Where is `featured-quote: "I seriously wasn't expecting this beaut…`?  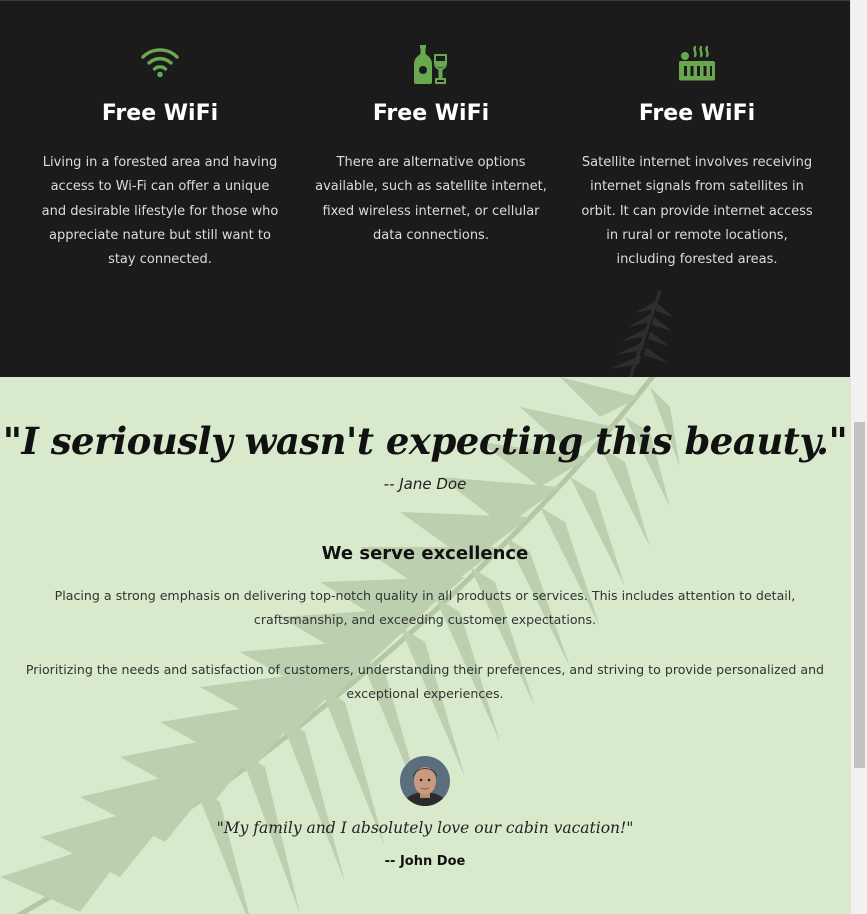 featured-quote: "I seriously wasn't expecting this beaut… is located at coordinates (425, 441).